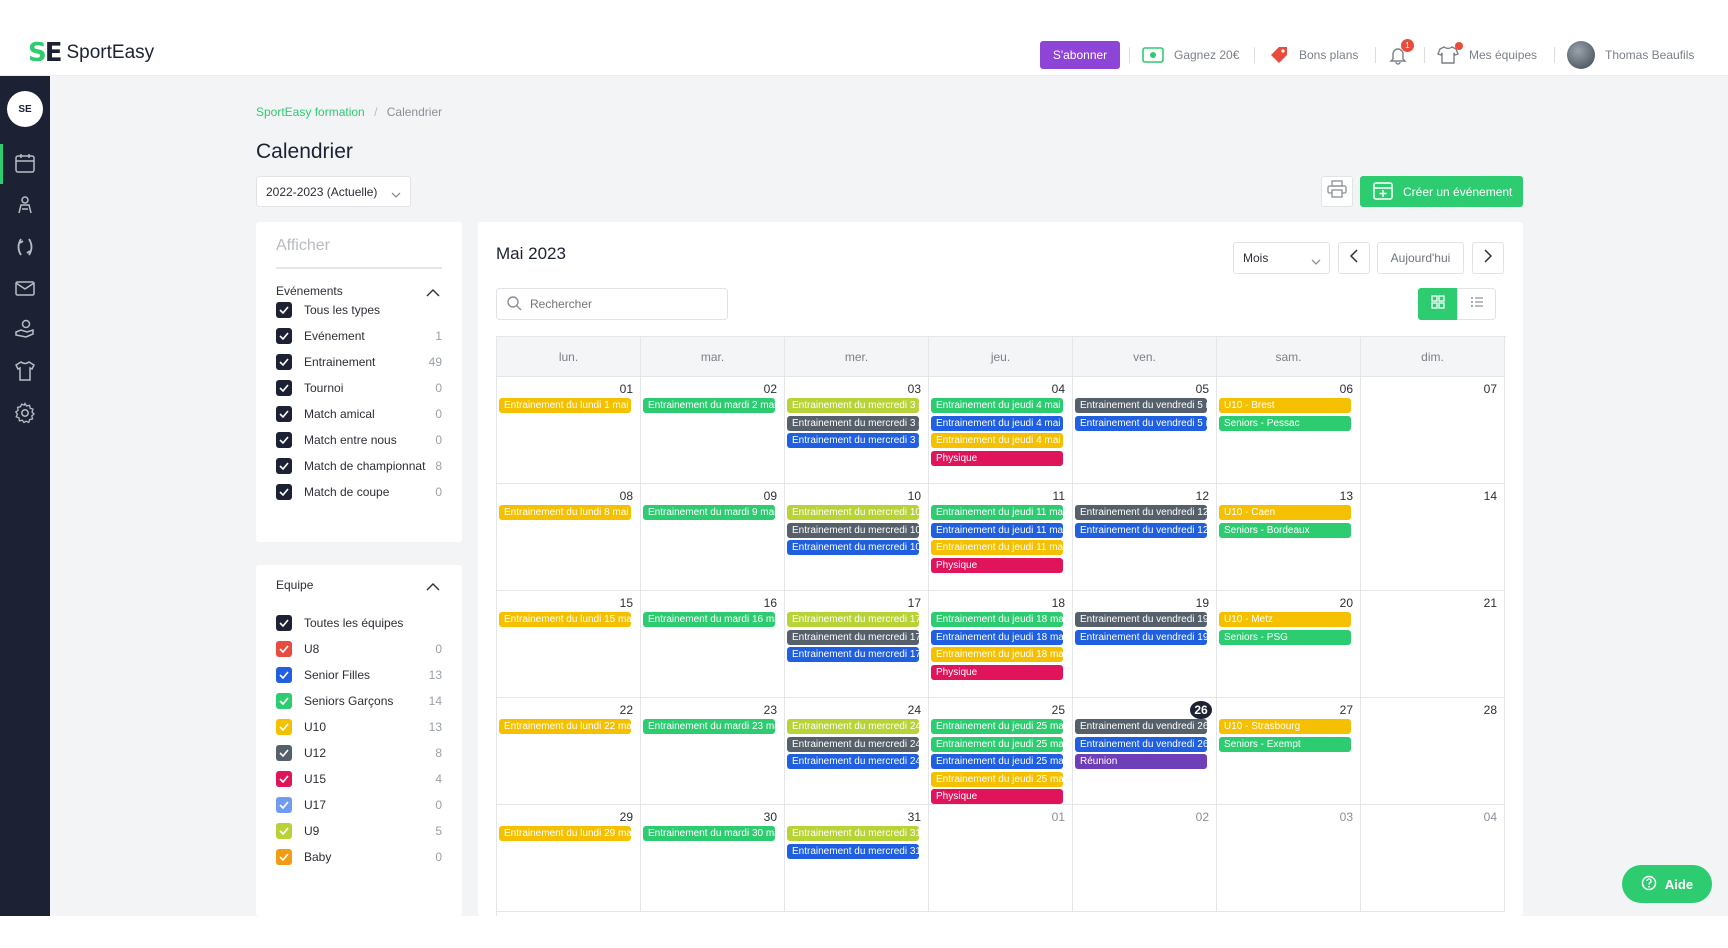 Image resolution: width=1728 pixels, height=948 pixels. I want to click on team-filter: Toutes les équipes, so click(359, 623).